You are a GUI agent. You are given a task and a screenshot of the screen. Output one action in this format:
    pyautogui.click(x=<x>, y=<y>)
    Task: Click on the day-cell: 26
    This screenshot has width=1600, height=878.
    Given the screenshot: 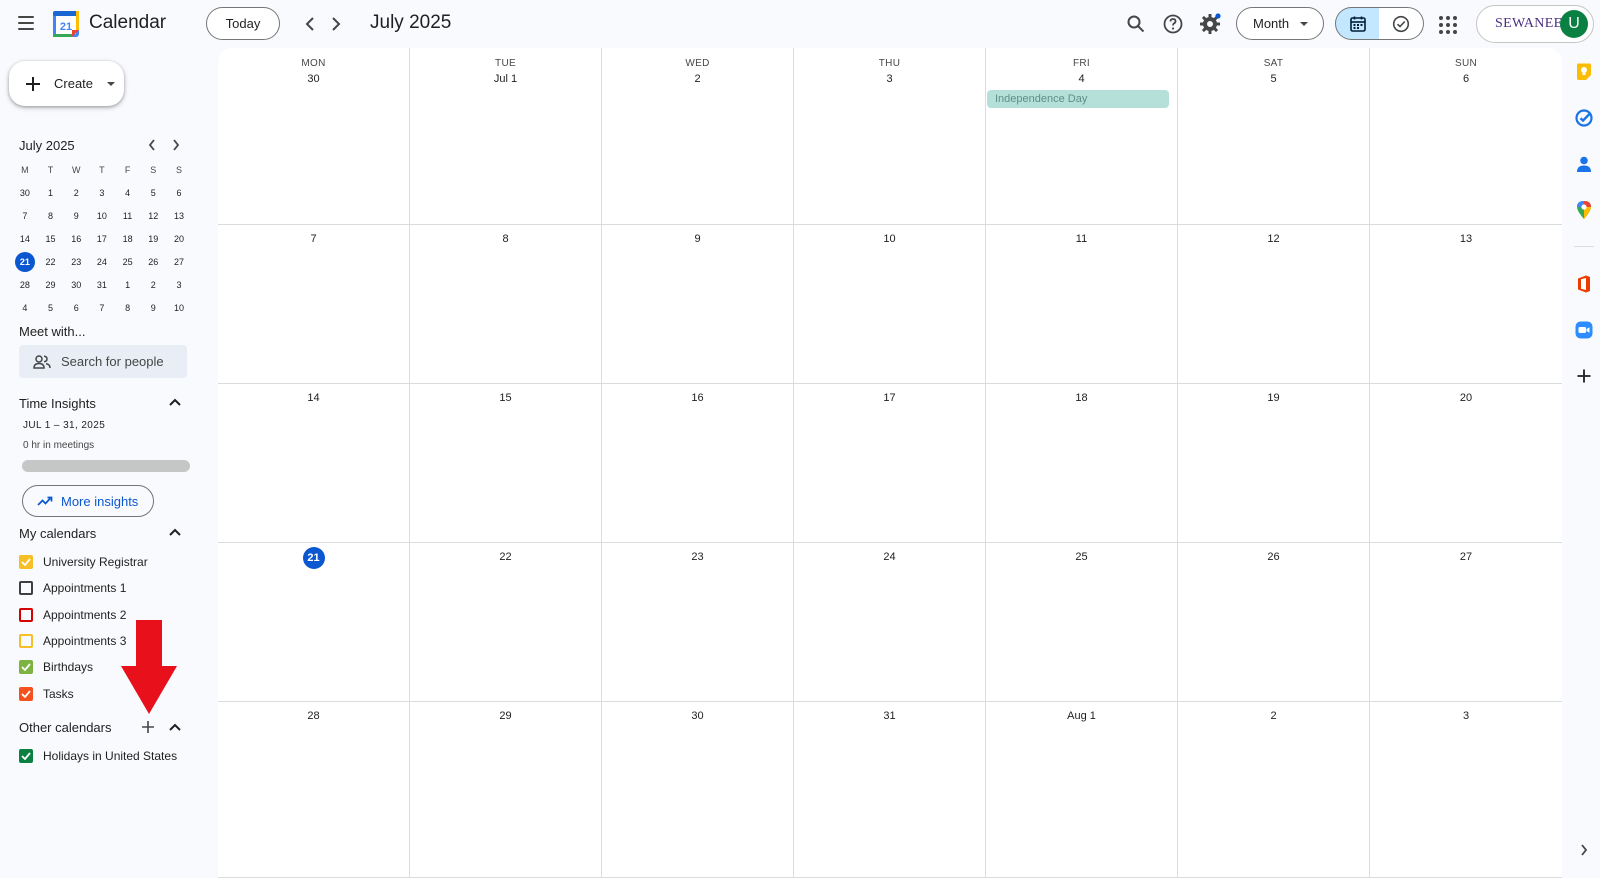 What is the action you would take?
    pyautogui.click(x=1274, y=622)
    